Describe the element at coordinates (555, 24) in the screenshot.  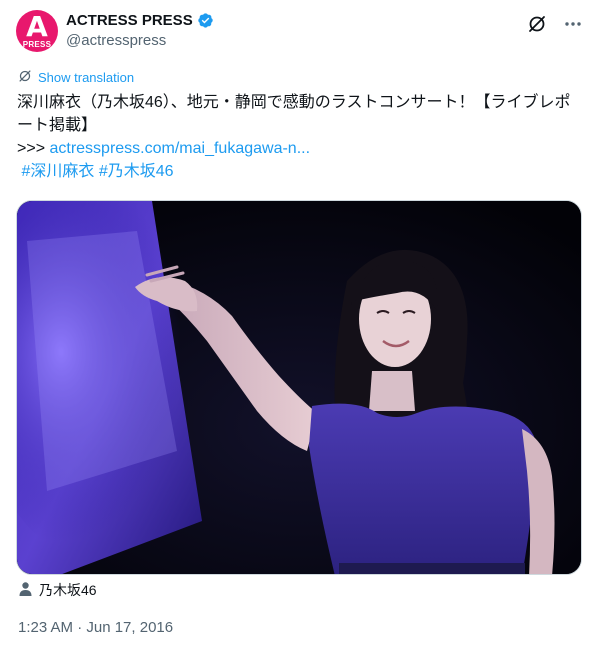
I see `header-actions` at that location.